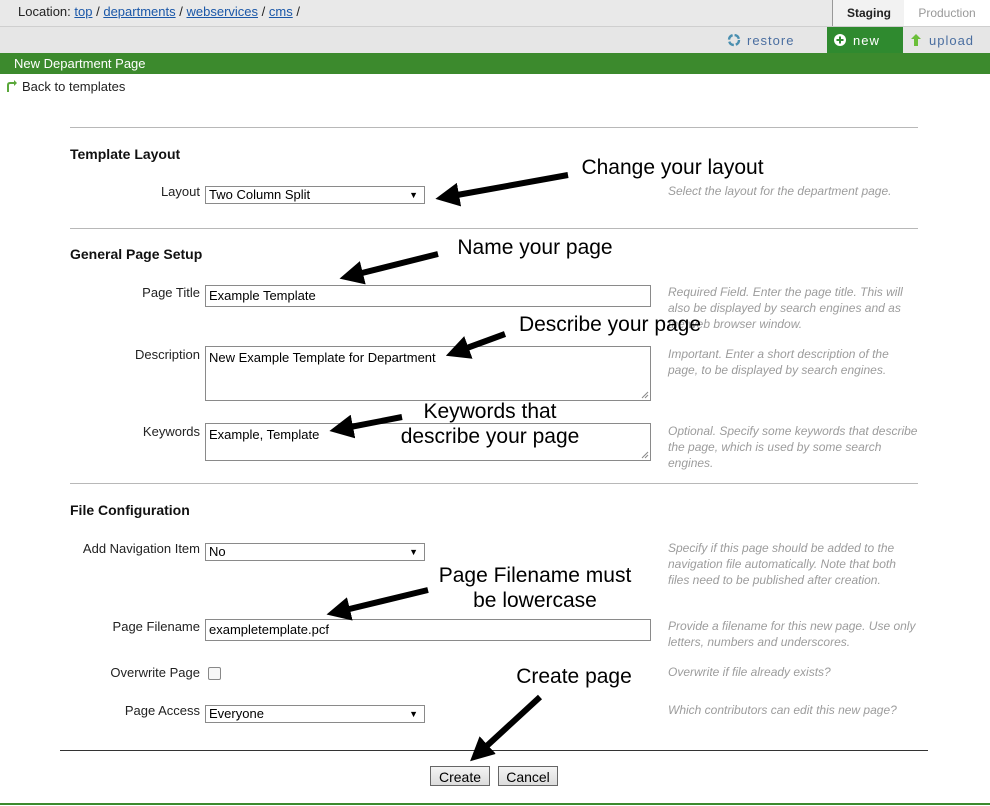  I want to click on annotation-layout: Change your layout, so click(672, 167).